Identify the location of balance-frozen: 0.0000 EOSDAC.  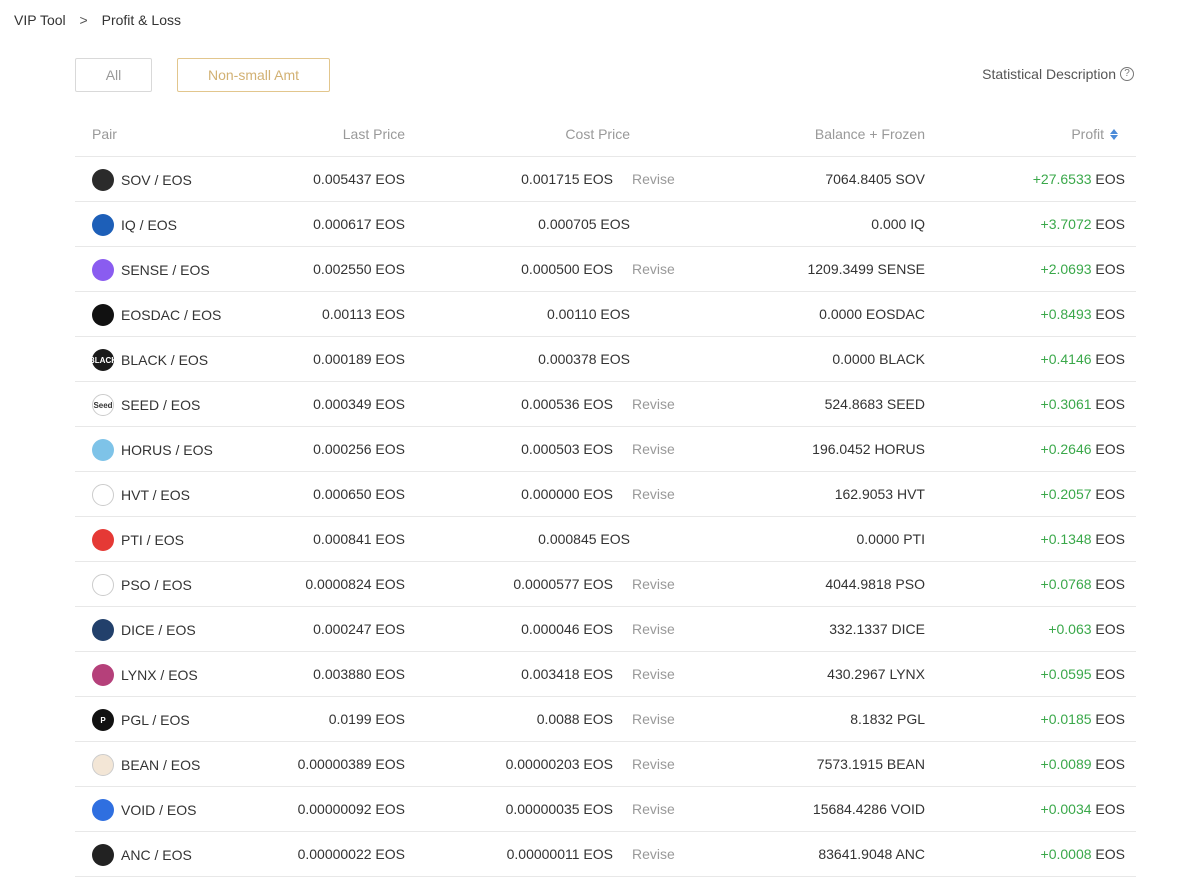
(872, 314).